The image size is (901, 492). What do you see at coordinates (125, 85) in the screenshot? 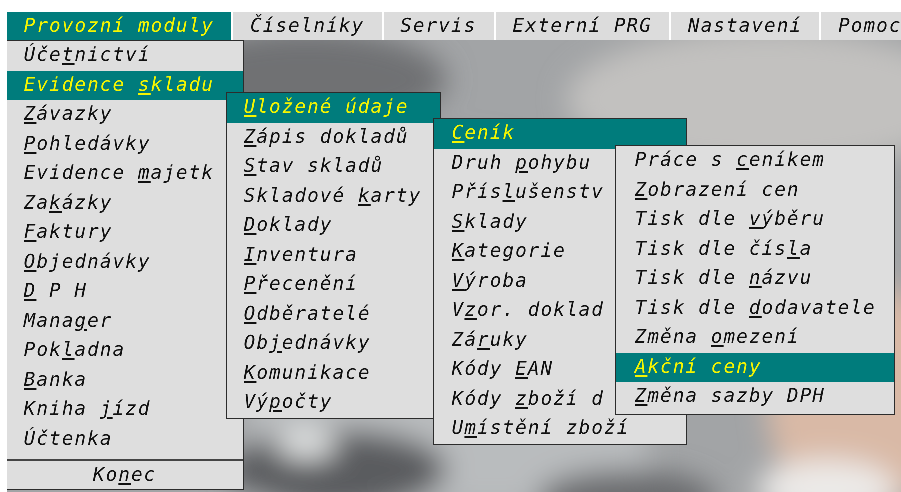
I see `menu-item: Evidence skladu` at bounding box center [125, 85].